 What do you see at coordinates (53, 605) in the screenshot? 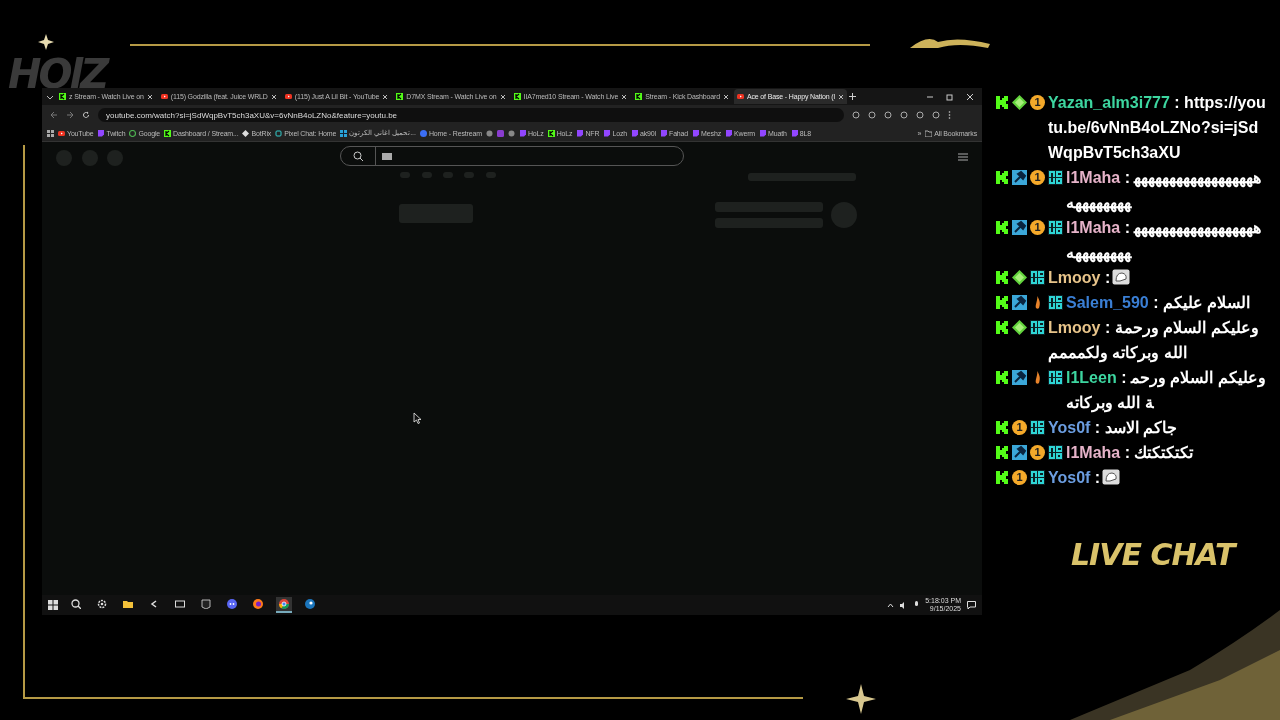
I see `windows-start-icon` at bounding box center [53, 605].